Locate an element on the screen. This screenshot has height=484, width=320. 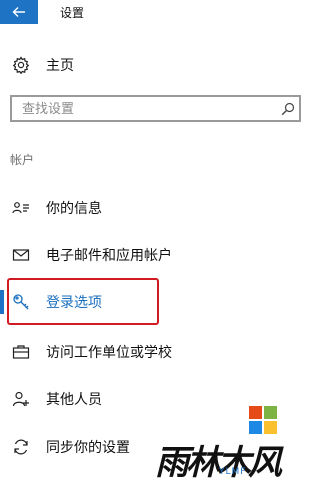
person-card-icon is located at coordinates (20, 208).